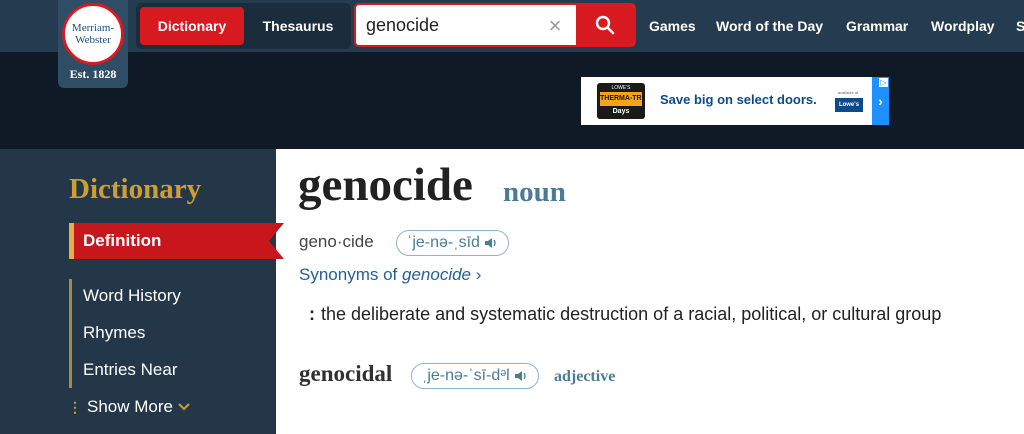 The image size is (1024, 434). What do you see at coordinates (298, 26) in the screenshot?
I see `tab-thesaurus: Thesaurus` at bounding box center [298, 26].